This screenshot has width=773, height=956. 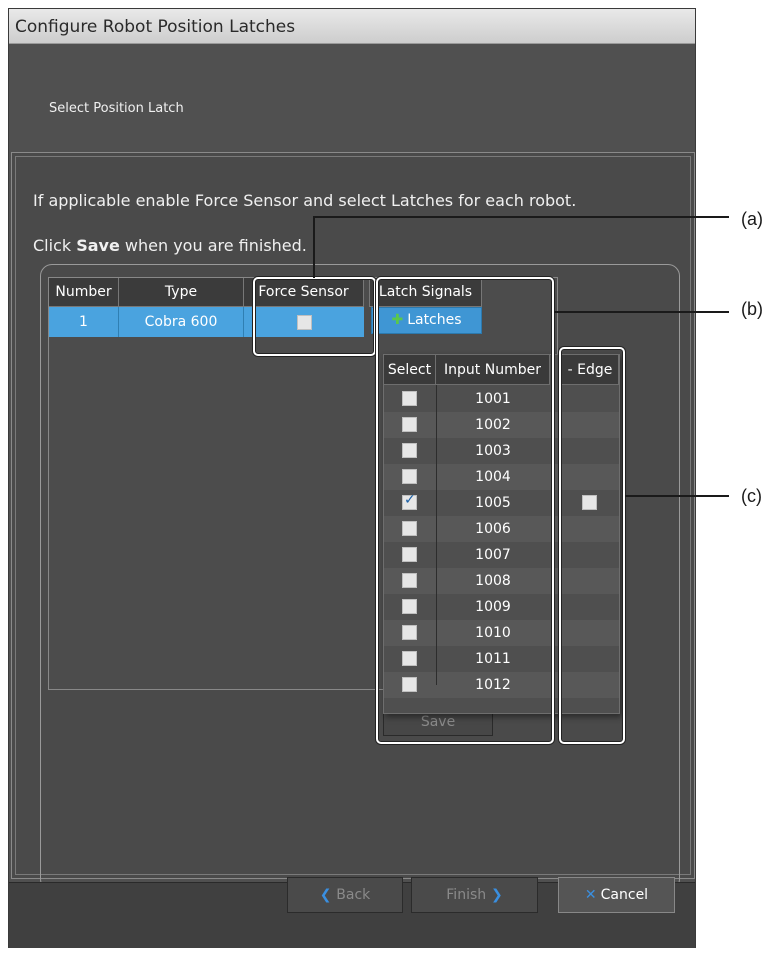 I want to click on callout-box-c, so click(x=592, y=545).